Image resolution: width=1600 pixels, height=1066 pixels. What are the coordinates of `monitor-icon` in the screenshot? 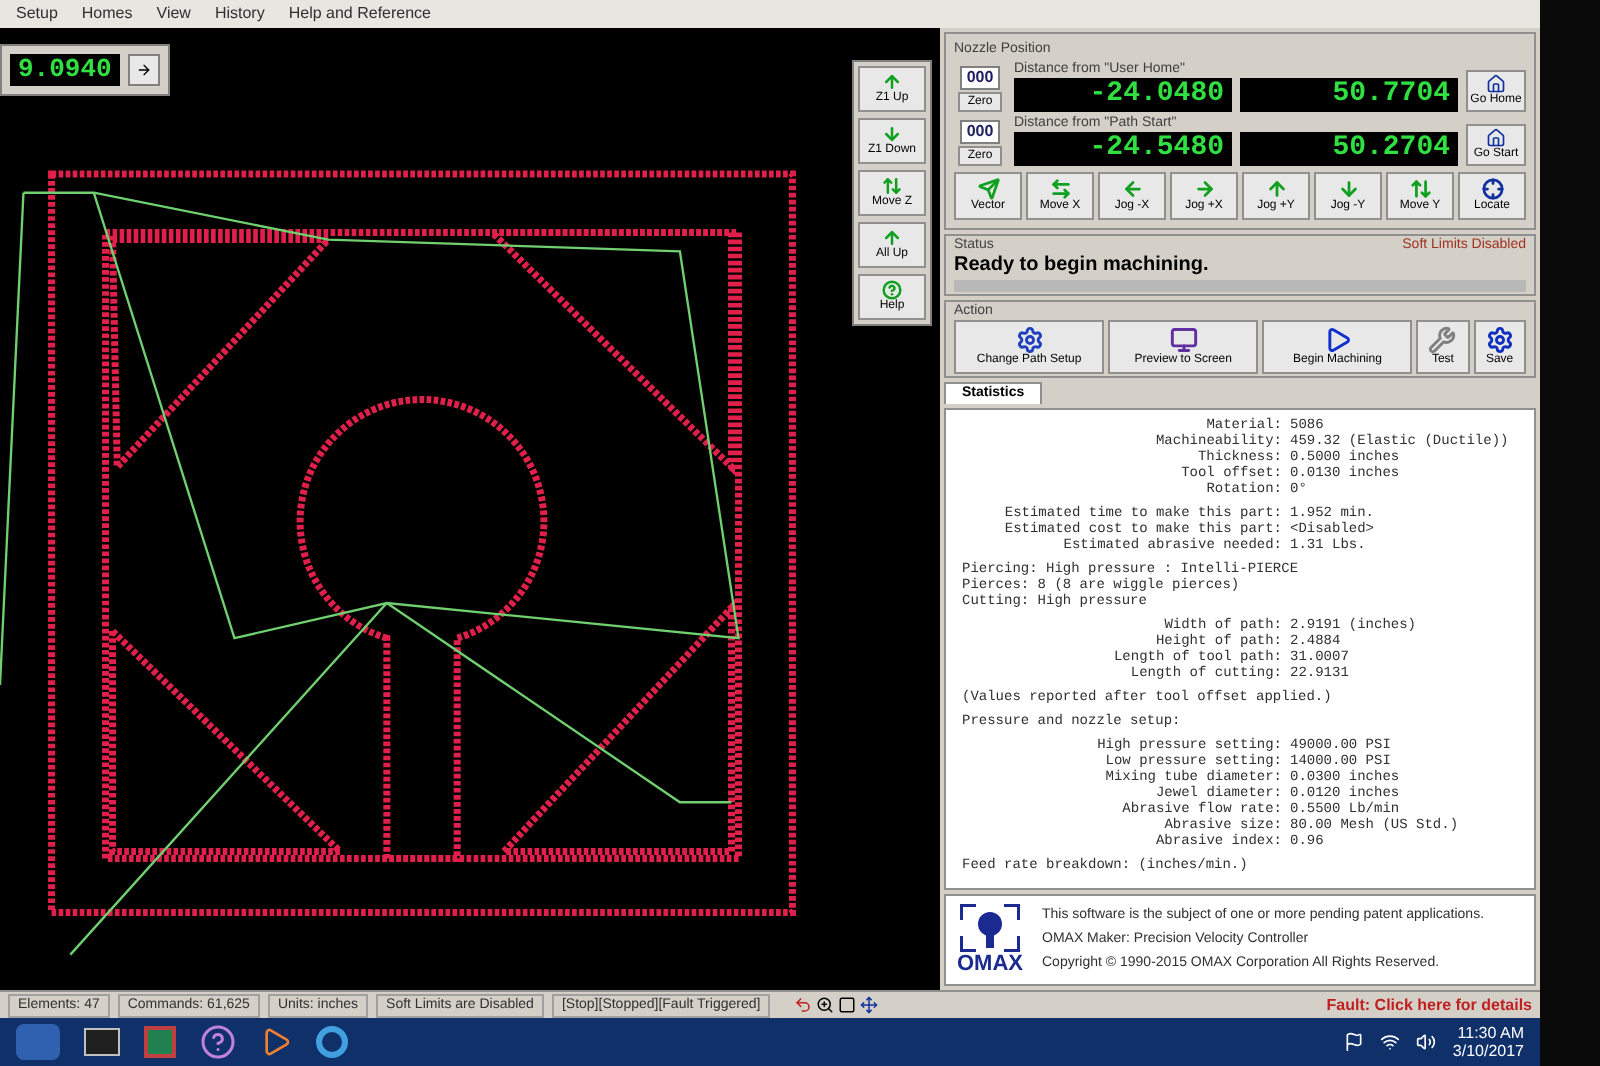 It's located at (1183, 340).